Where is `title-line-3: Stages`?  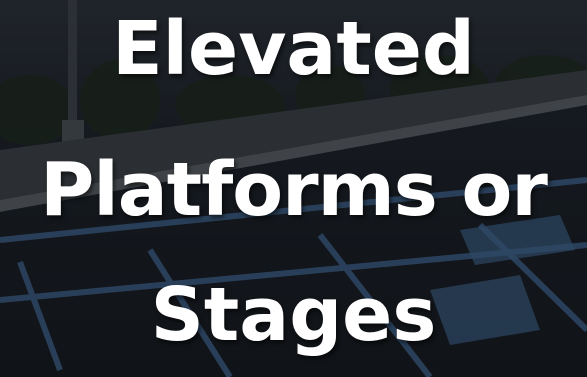 title-line-3: Stages is located at coordinates (293, 315).